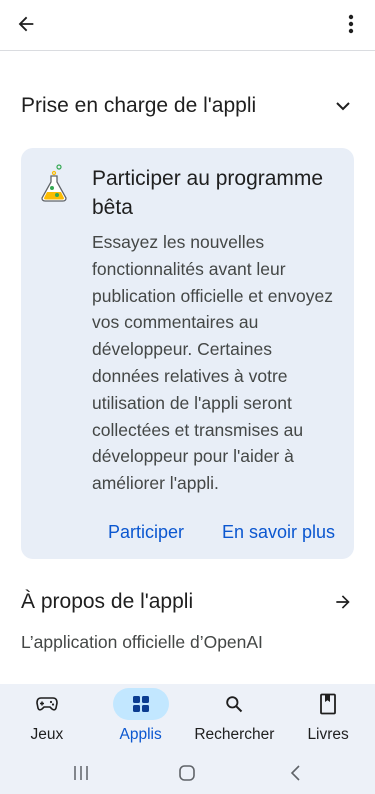 The width and height of the screenshot is (375, 794). What do you see at coordinates (235, 717) in the screenshot?
I see `nav-item-rechercher: Rechercher` at bounding box center [235, 717].